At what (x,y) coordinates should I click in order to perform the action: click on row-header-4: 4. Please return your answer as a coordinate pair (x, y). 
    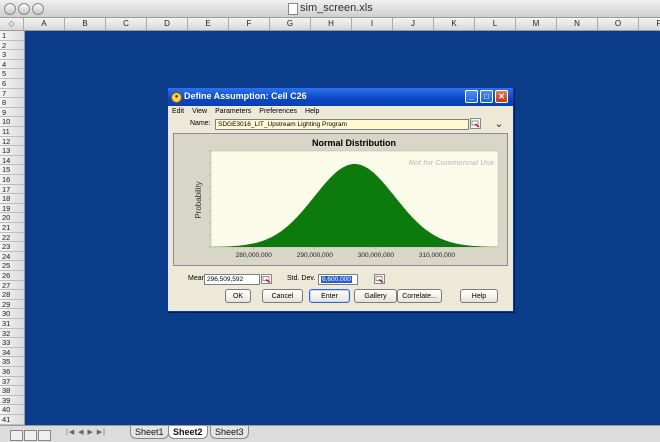
    Looking at the image, I should click on (12, 65).